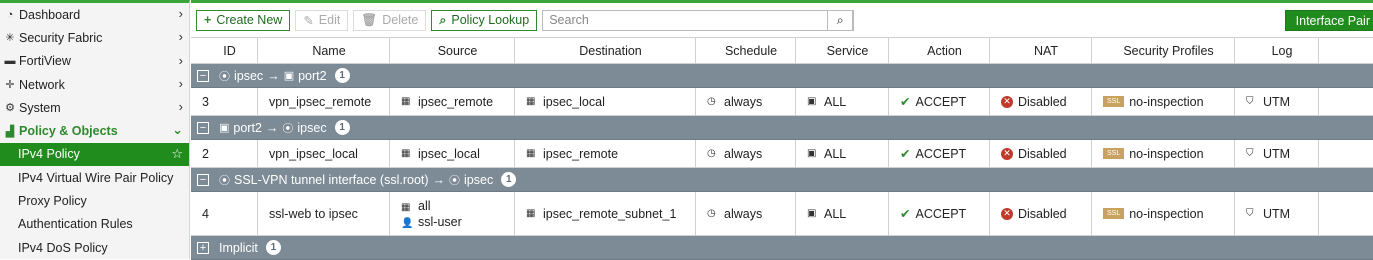  I want to click on column-header-security-profiles: Security Profiles, so click(1163, 50).